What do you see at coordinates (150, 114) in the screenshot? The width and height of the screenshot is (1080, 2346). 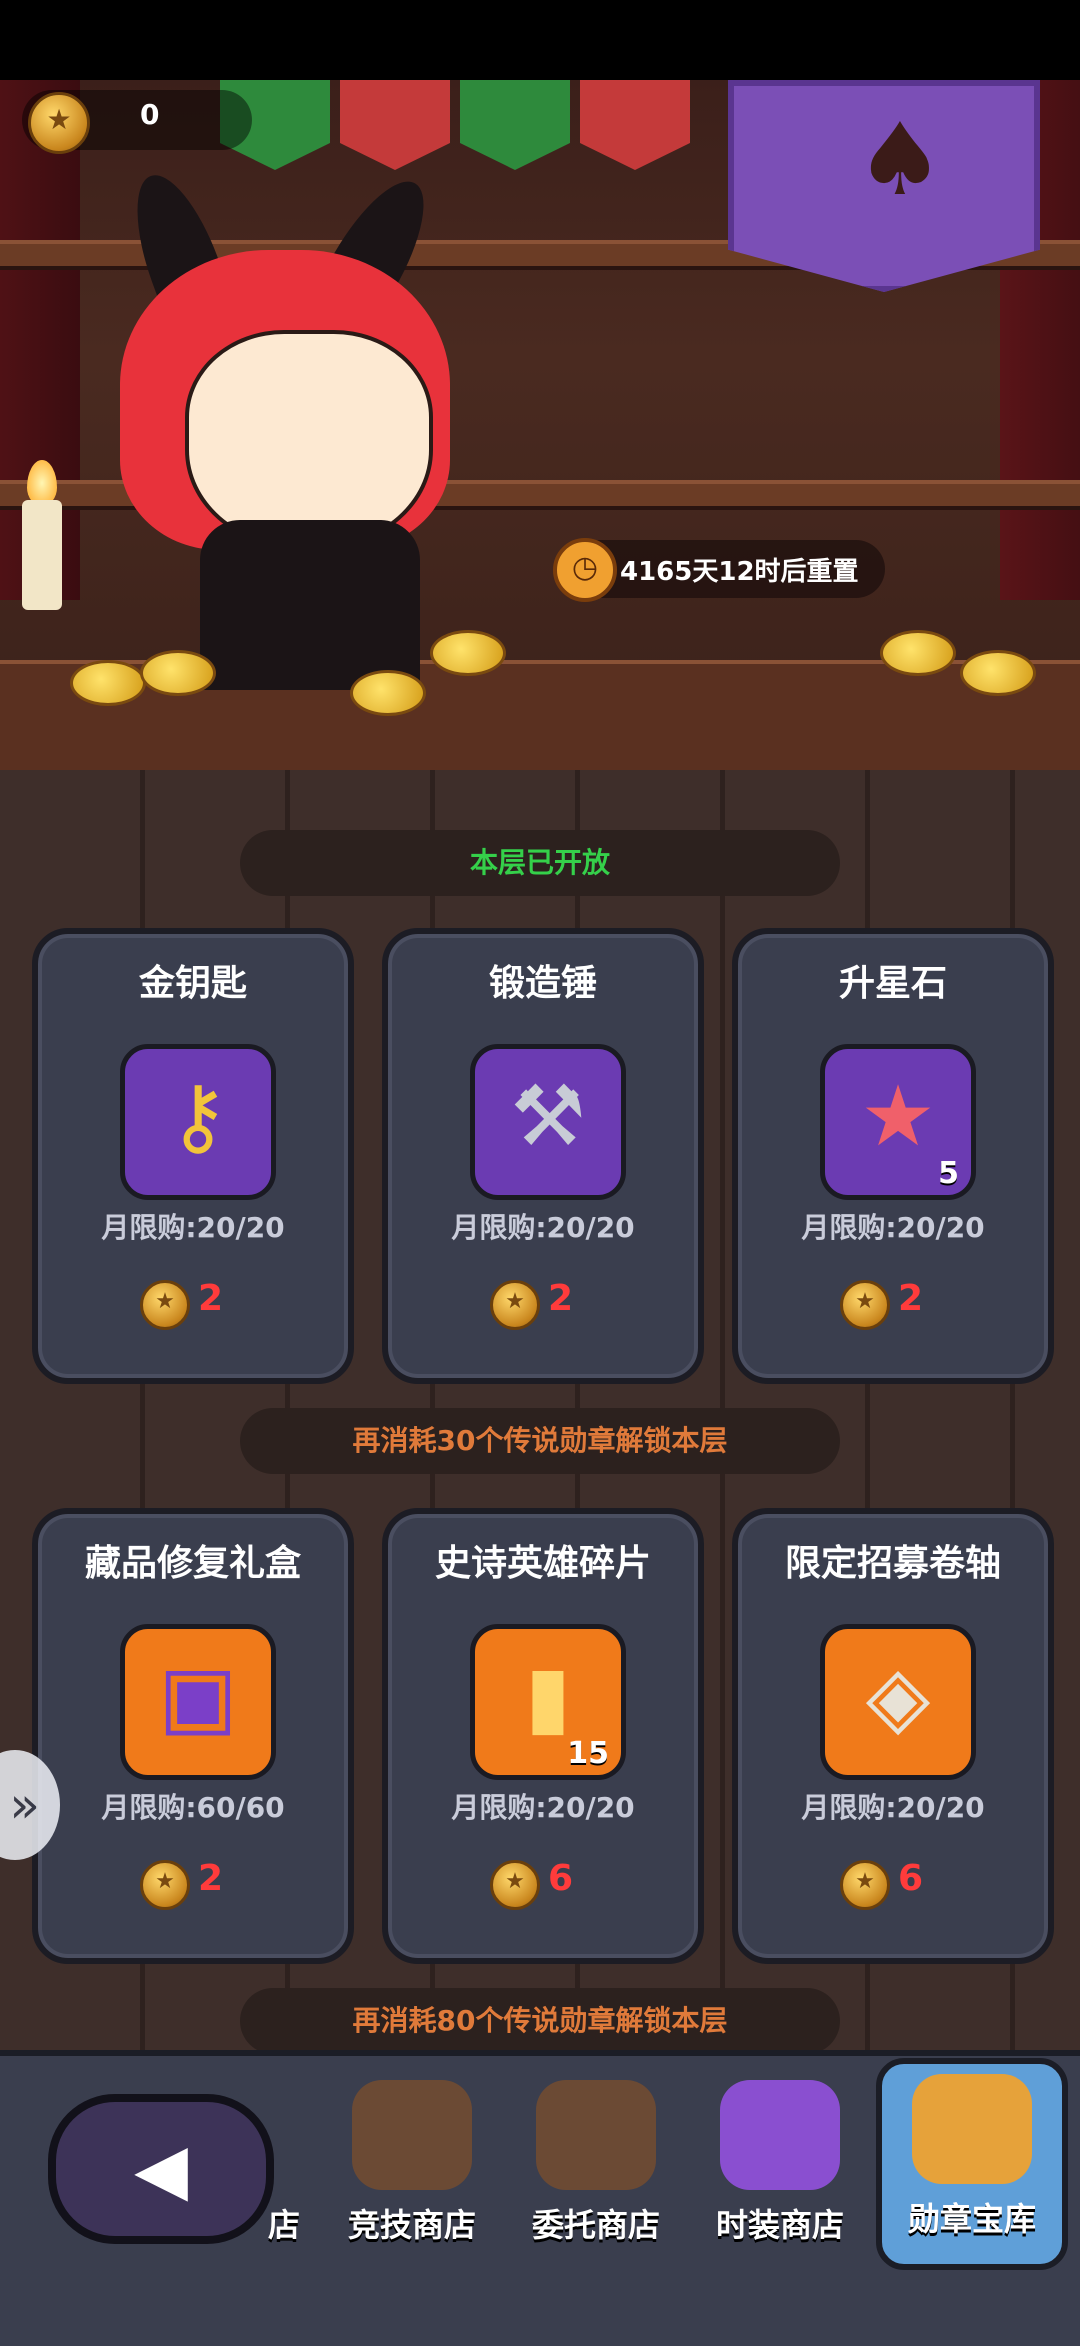 I see `medal-count: 0` at bounding box center [150, 114].